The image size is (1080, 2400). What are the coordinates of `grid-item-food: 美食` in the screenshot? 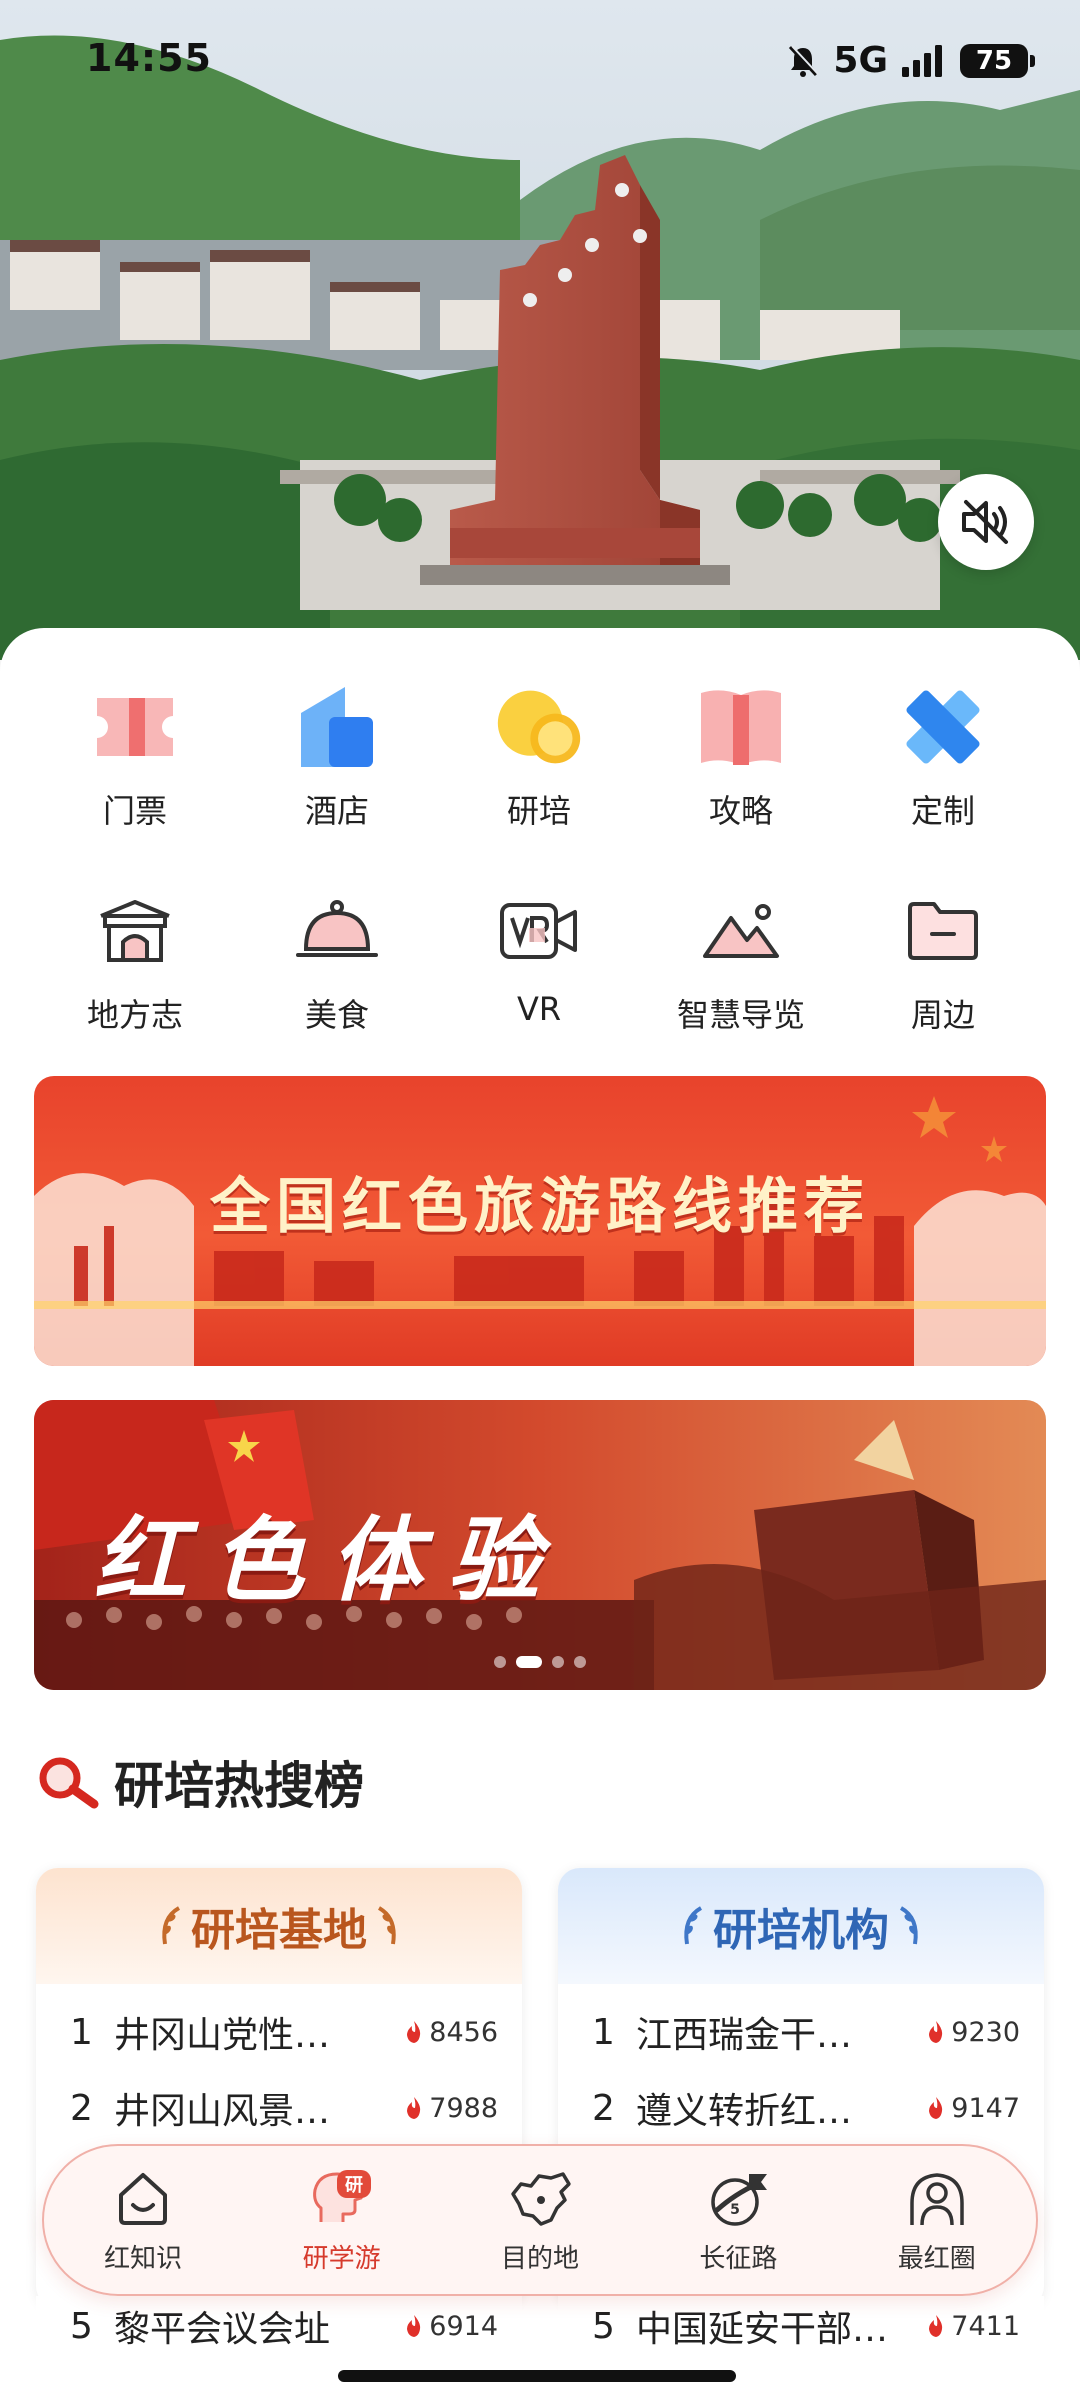 It's located at (337, 961).